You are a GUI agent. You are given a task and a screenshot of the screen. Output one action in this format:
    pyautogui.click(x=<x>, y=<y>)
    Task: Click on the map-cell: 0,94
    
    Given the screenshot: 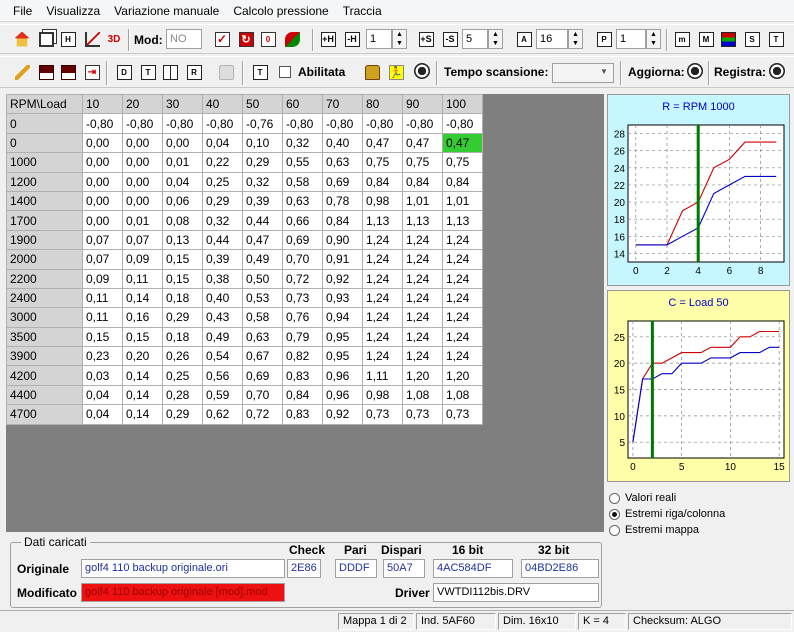 What is the action you would take?
    pyautogui.click(x=342, y=317)
    